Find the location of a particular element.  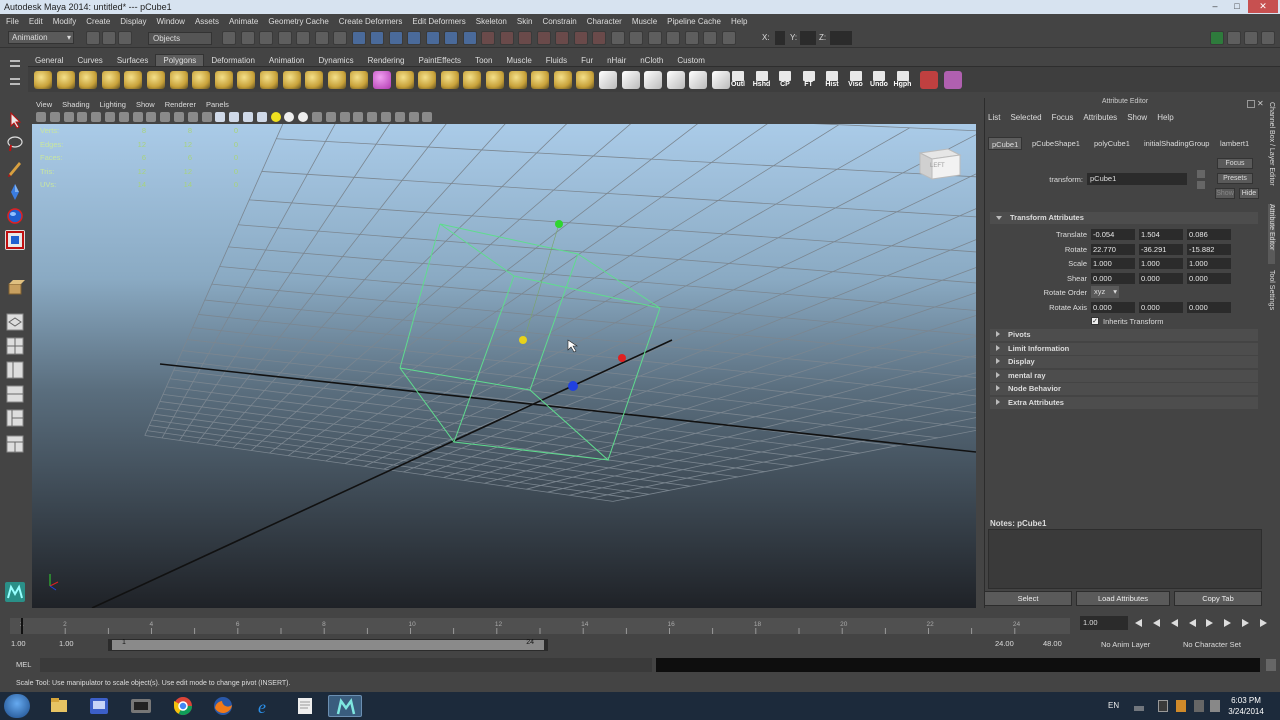

snap-view-plane-icon is located at coordinates (525, 38).